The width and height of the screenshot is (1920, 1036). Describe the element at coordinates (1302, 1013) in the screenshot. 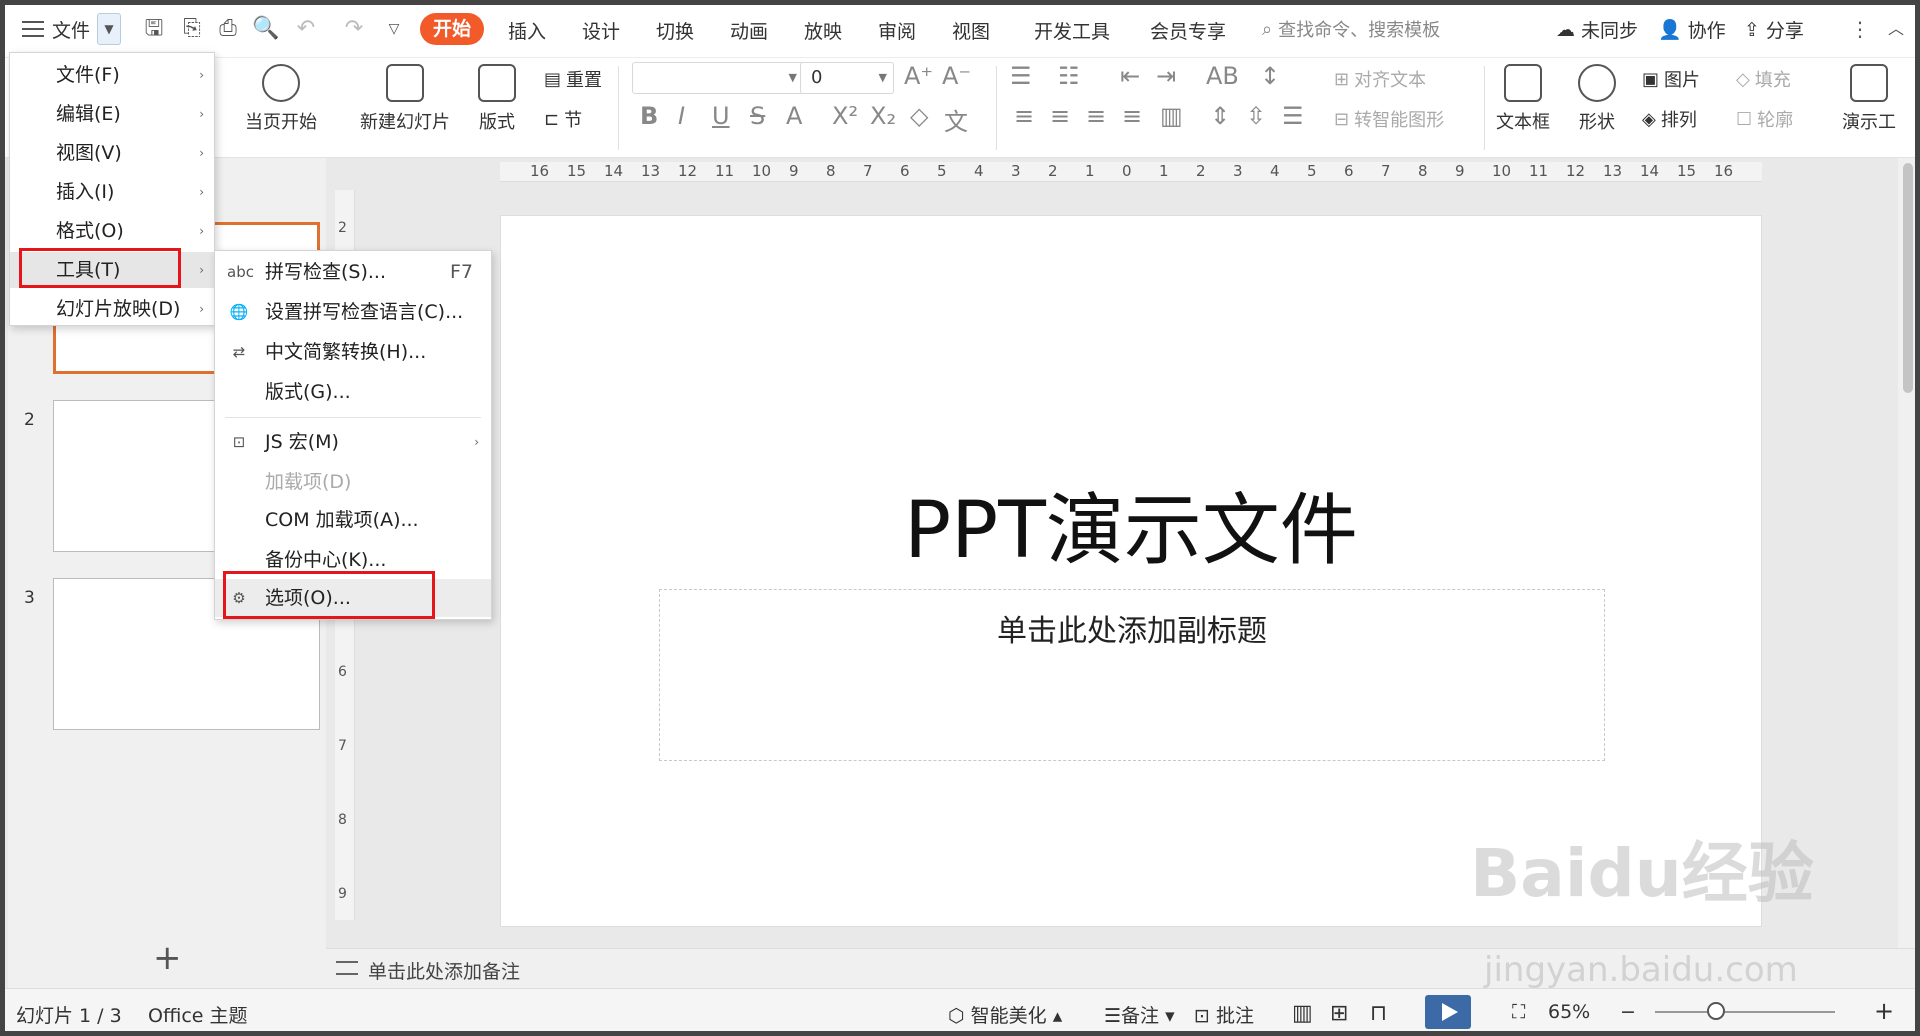

I see `normal-view-icon: ▥` at that location.